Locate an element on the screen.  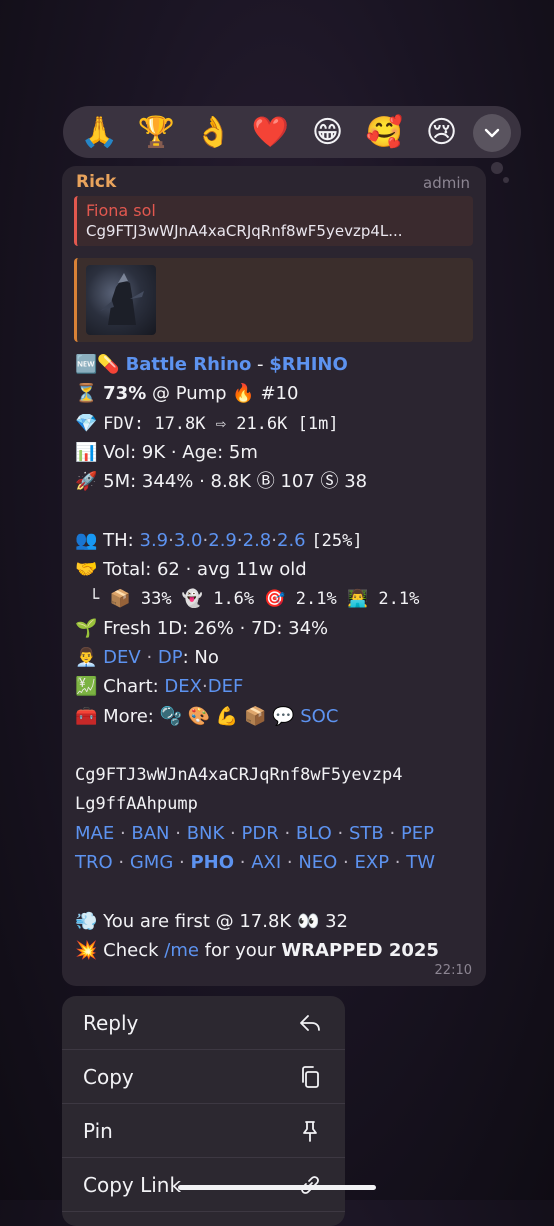
wrapped-pre: Check is located at coordinates (134, 950).